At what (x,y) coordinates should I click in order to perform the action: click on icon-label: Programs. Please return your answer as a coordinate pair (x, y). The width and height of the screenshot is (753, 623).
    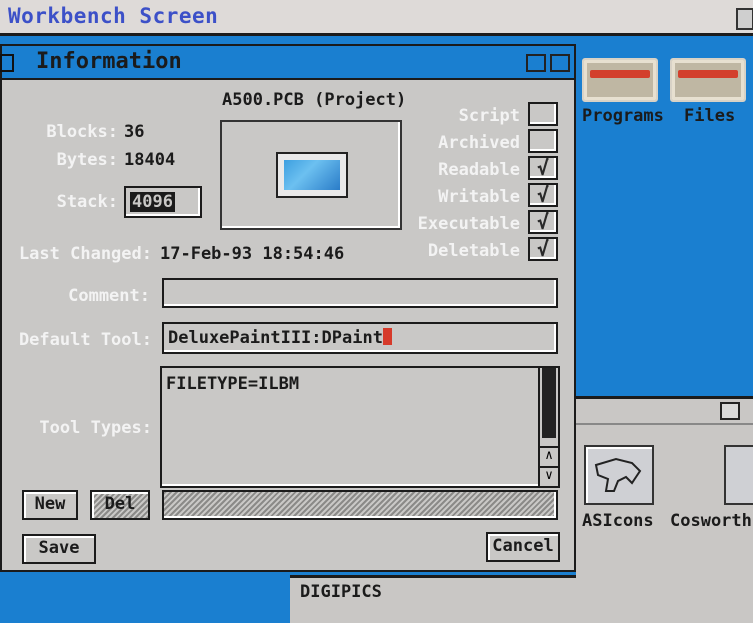
    Looking at the image, I should click on (623, 116).